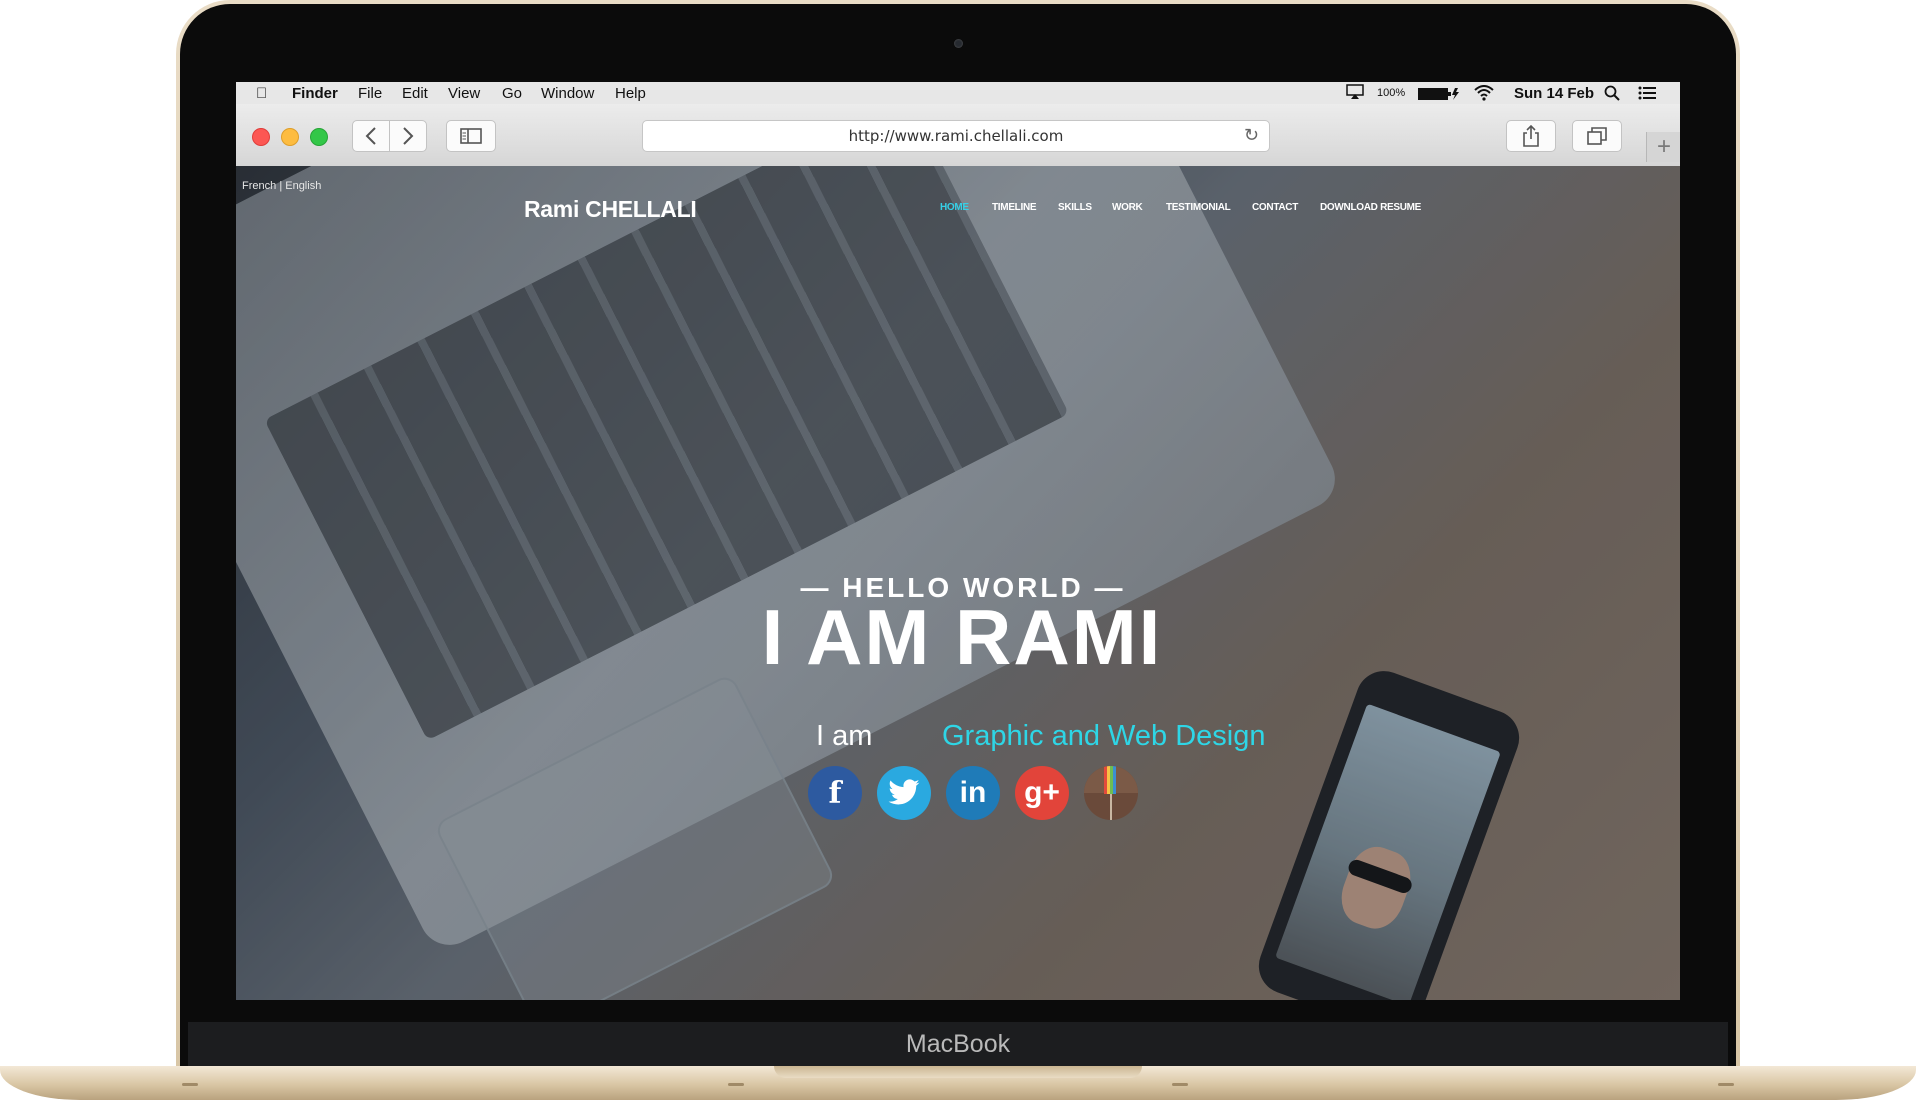  What do you see at coordinates (261, 137) in the screenshot?
I see `close-window-button` at bounding box center [261, 137].